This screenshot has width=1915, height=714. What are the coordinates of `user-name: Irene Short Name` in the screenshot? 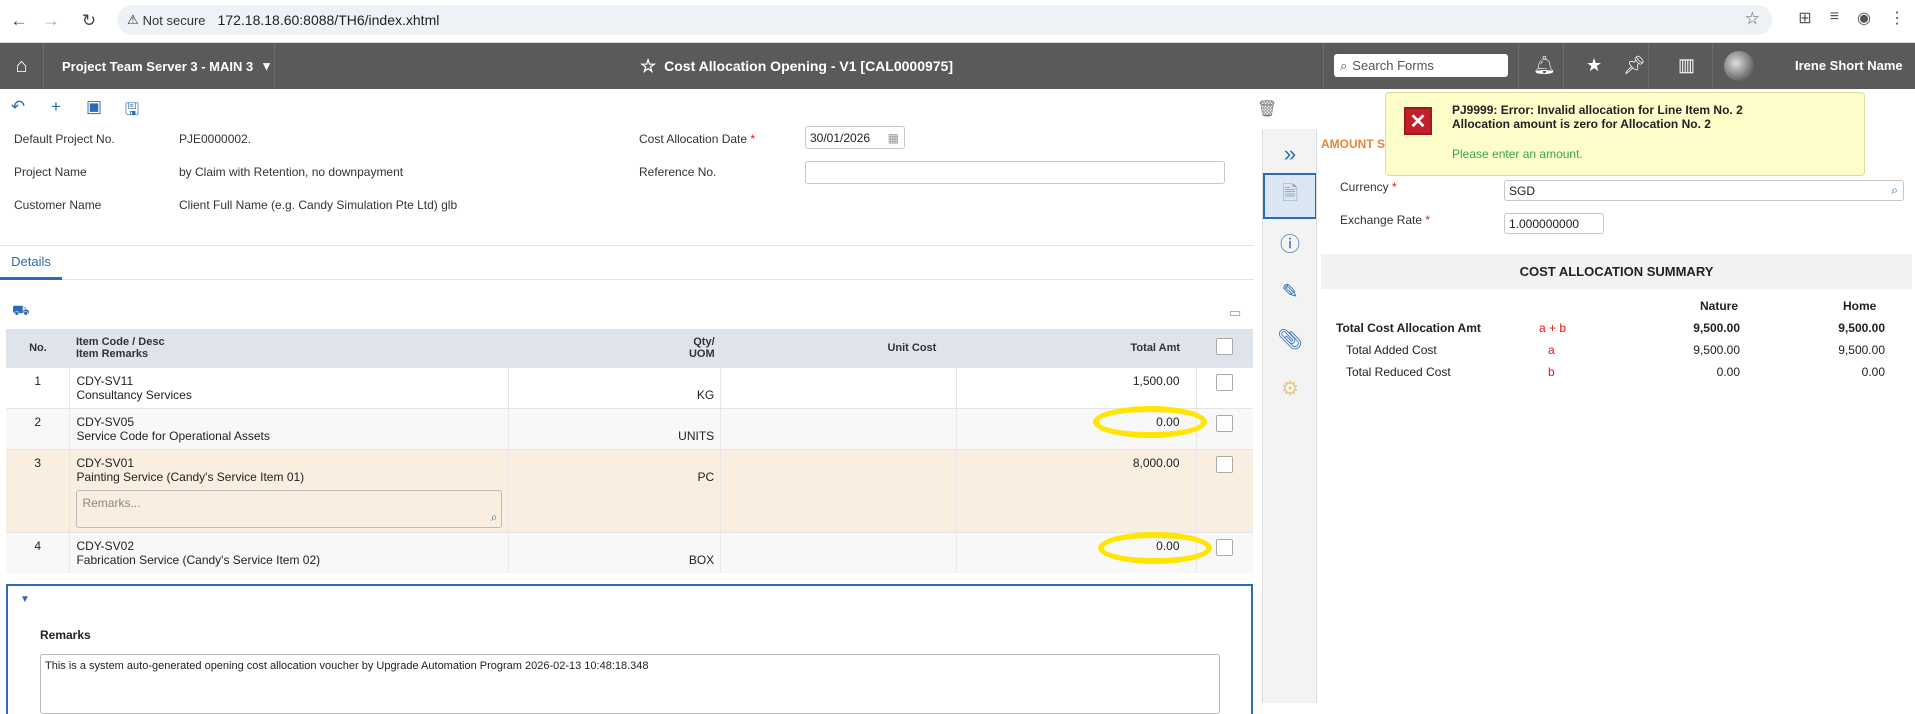 It's located at (1849, 65).